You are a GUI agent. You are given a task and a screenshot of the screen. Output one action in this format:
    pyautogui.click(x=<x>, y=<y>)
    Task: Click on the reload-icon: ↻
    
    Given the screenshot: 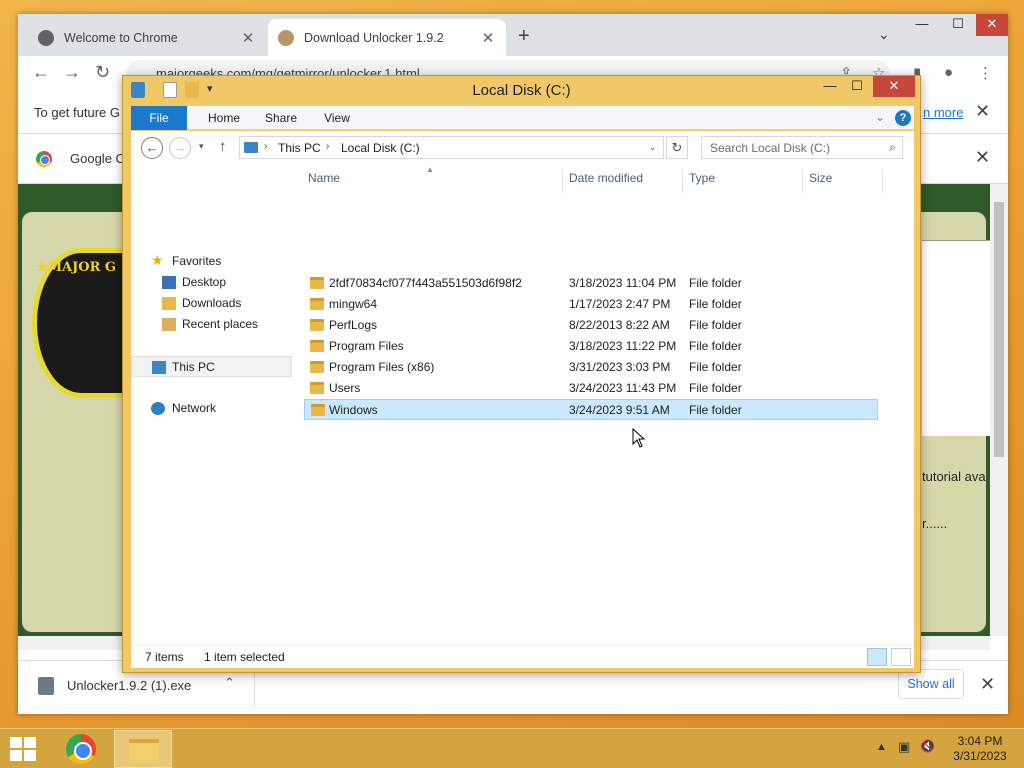 What is the action you would take?
    pyautogui.click(x=102, y=72)
    